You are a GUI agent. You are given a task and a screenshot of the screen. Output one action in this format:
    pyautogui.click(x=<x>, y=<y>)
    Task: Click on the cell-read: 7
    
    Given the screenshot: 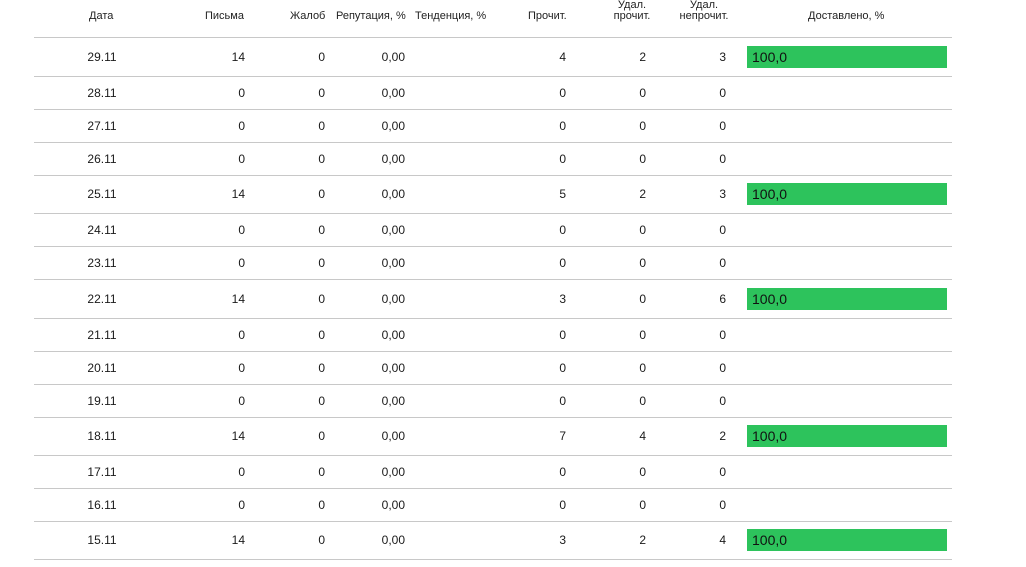 What is the action you would take?
    pyautogui.click(x=562, y=436)
    